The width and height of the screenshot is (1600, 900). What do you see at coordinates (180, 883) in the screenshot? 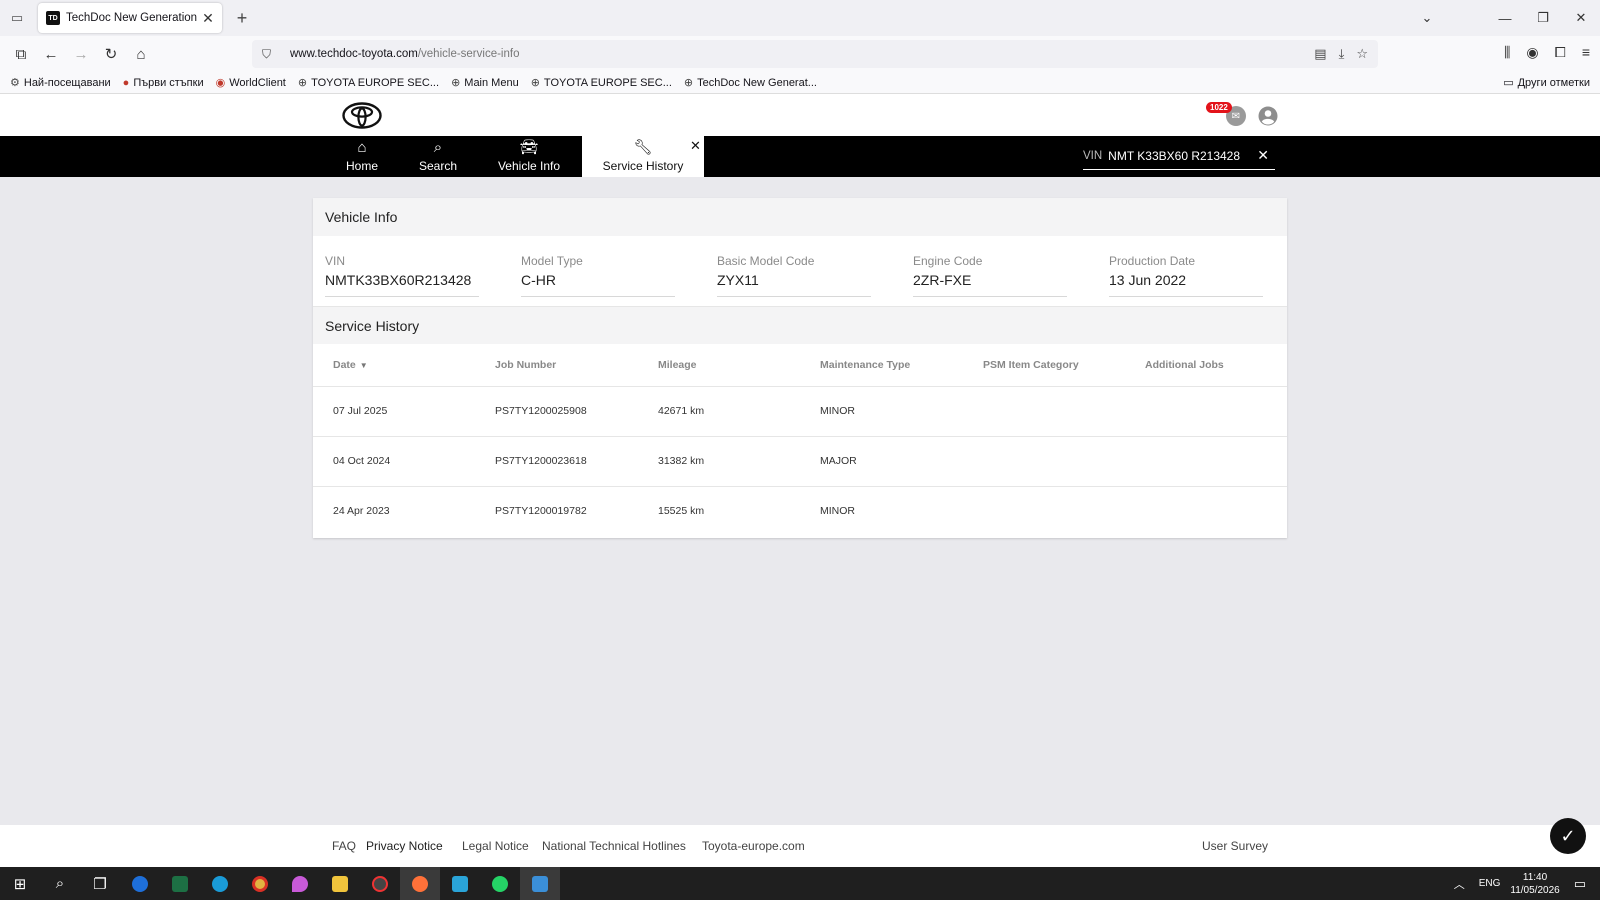
I see `excel-icon` at bounding box center [180, 883].